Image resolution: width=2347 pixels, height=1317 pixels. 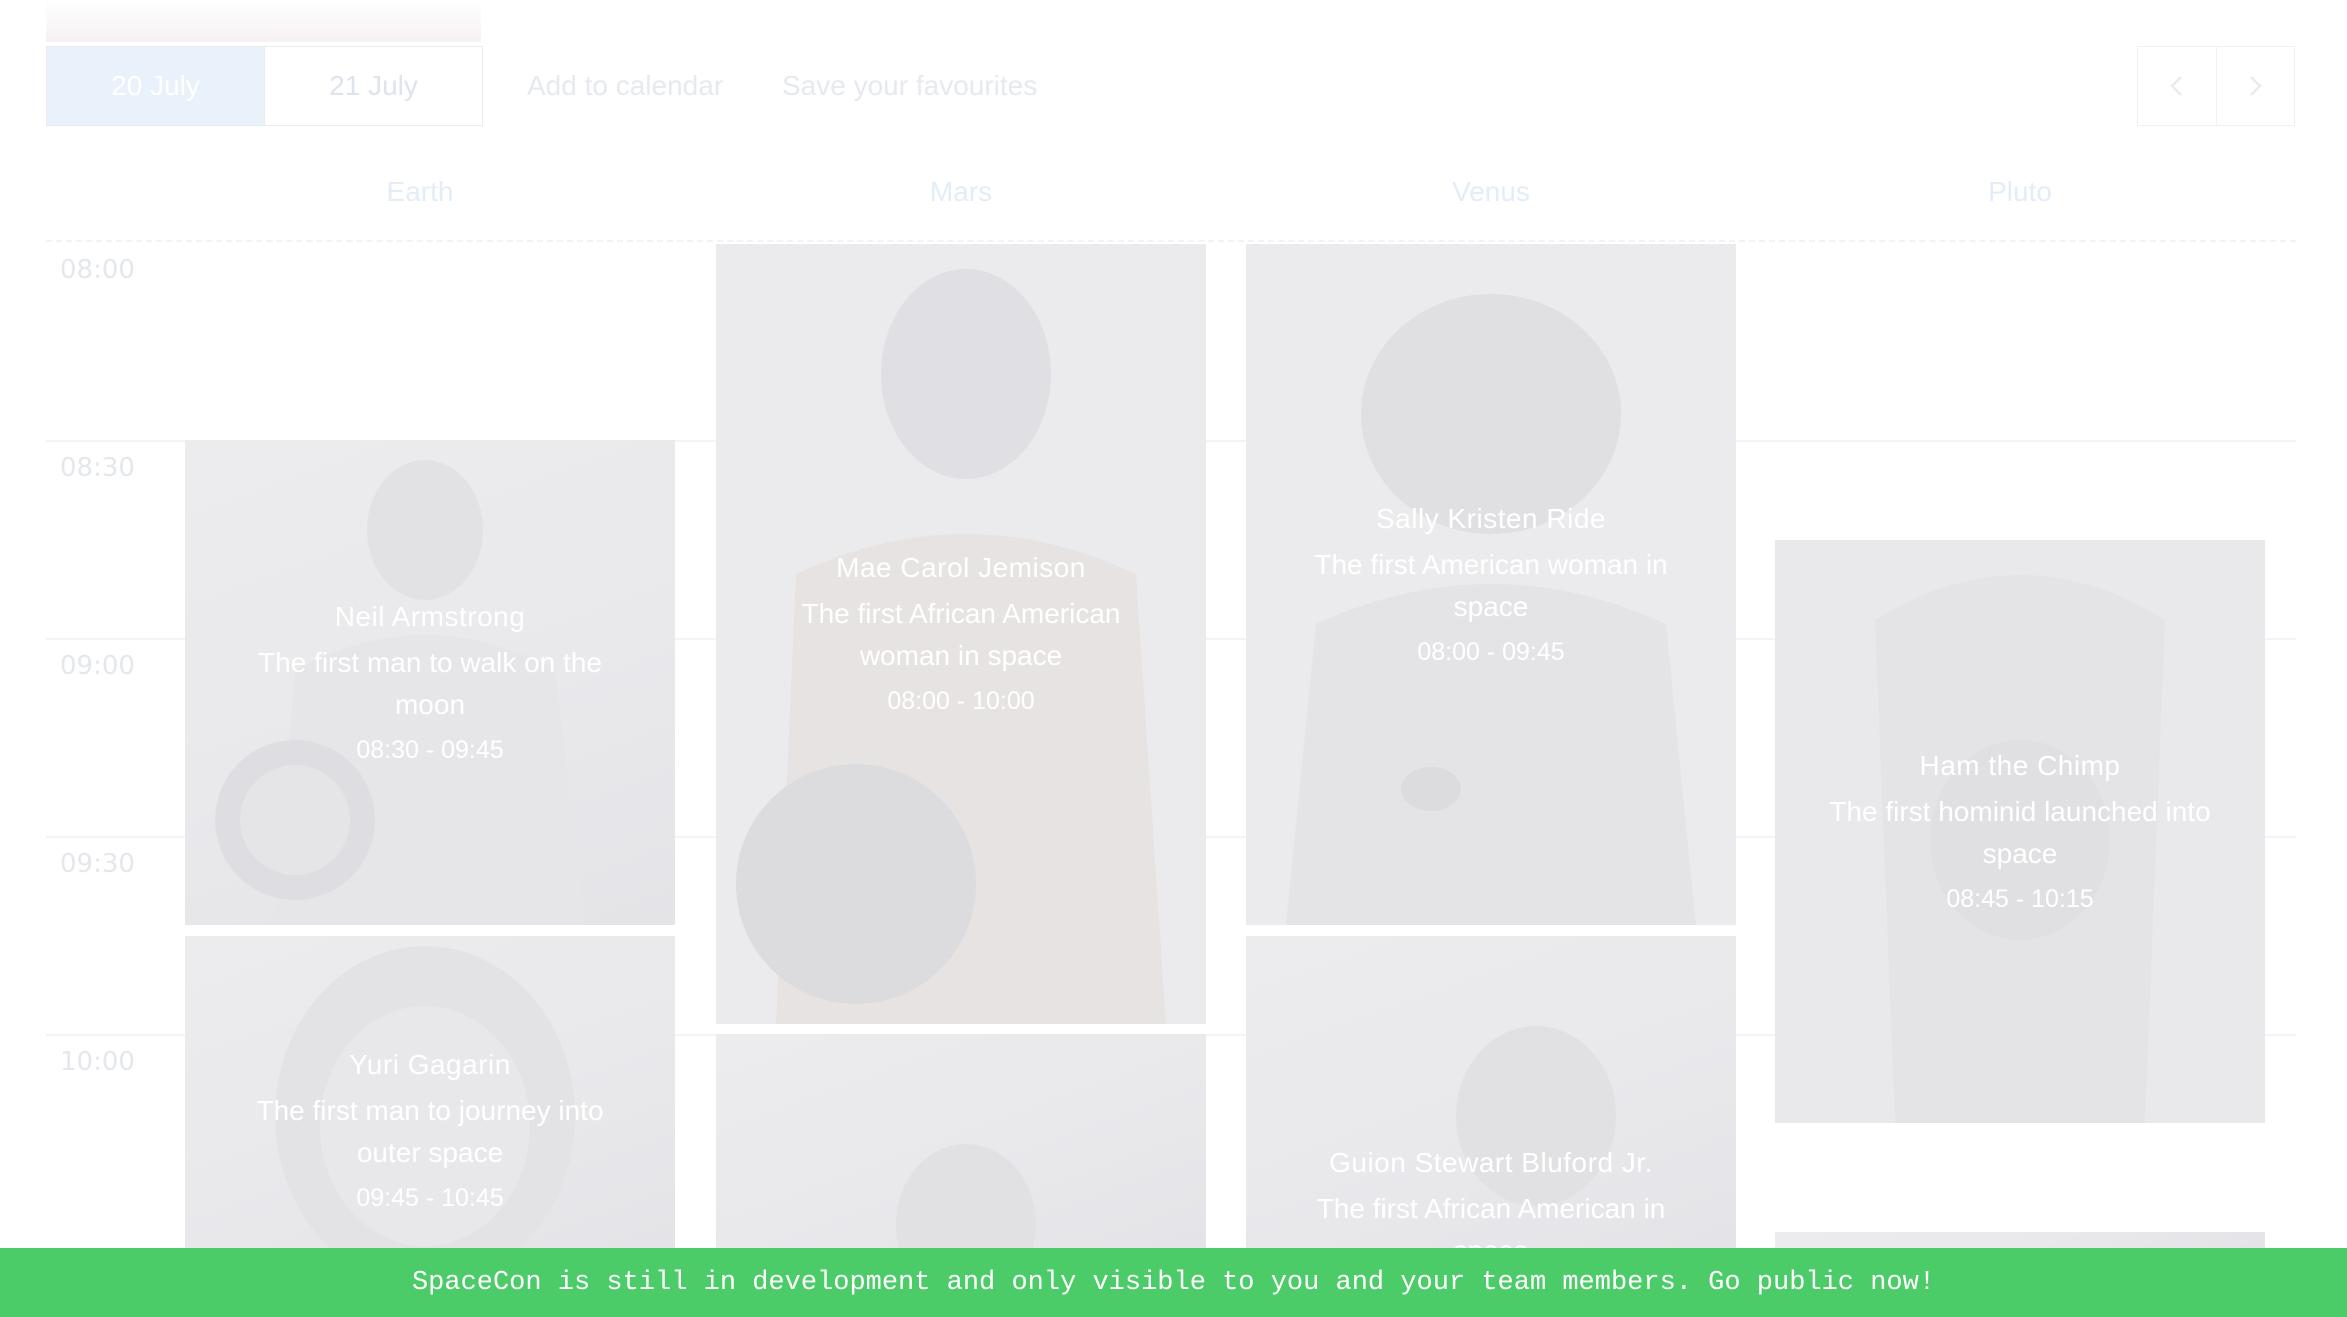 I want to click on grid-line, so click(x=1171, y=241).